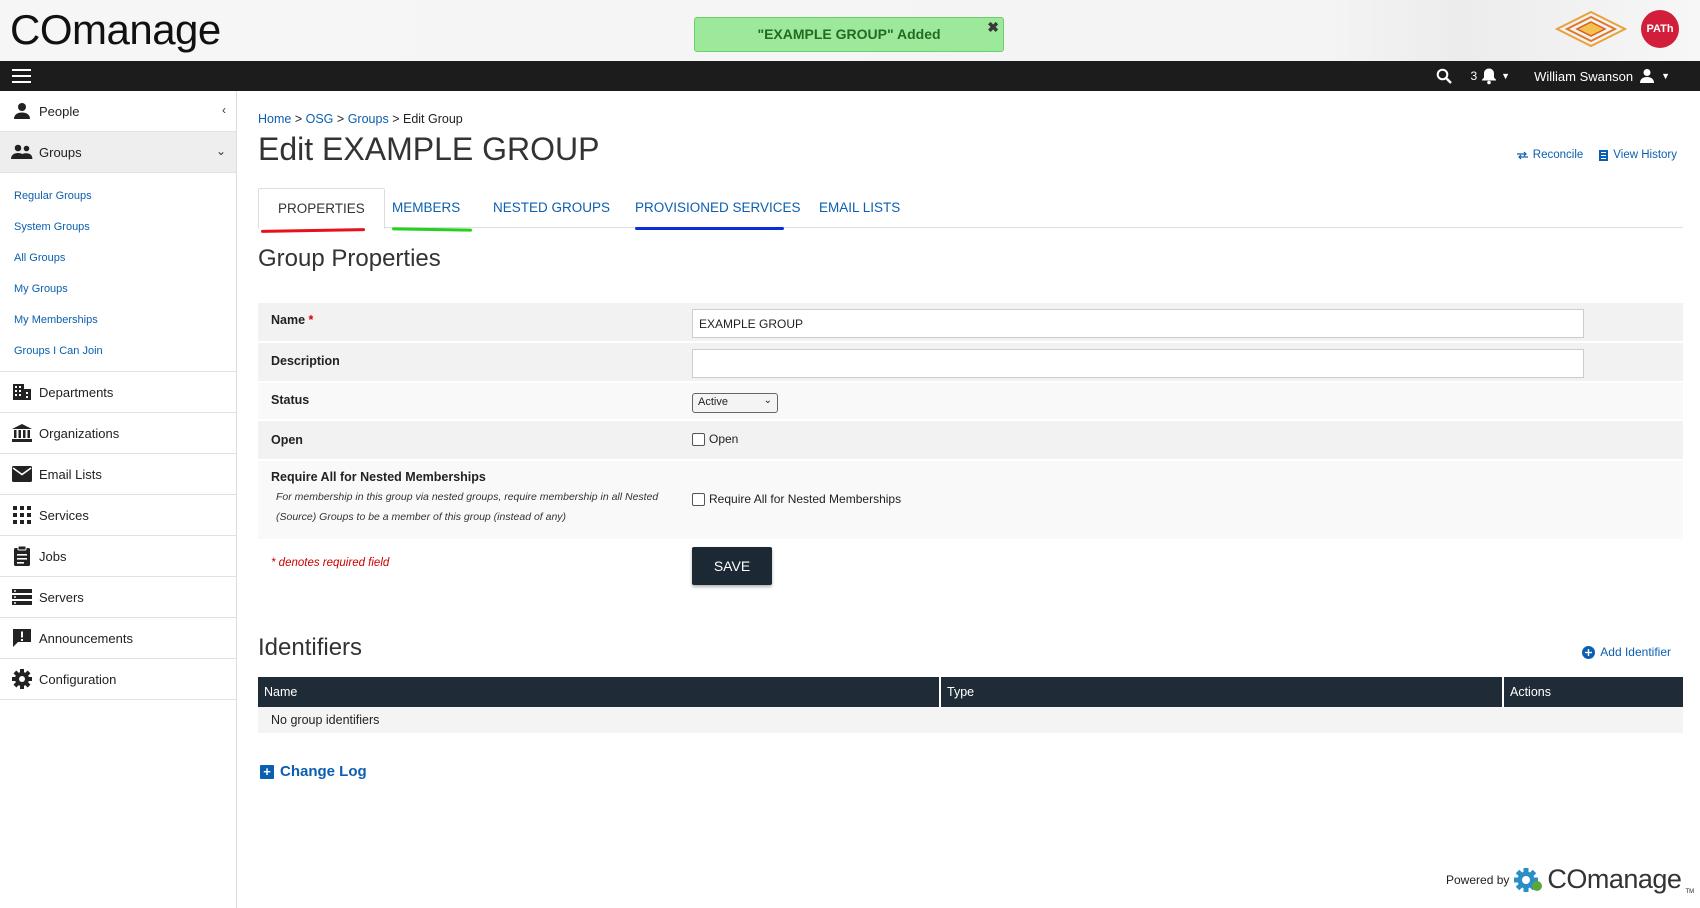  I want to click on user-menu-button: William Swanson ▼, so click(1602, 76).